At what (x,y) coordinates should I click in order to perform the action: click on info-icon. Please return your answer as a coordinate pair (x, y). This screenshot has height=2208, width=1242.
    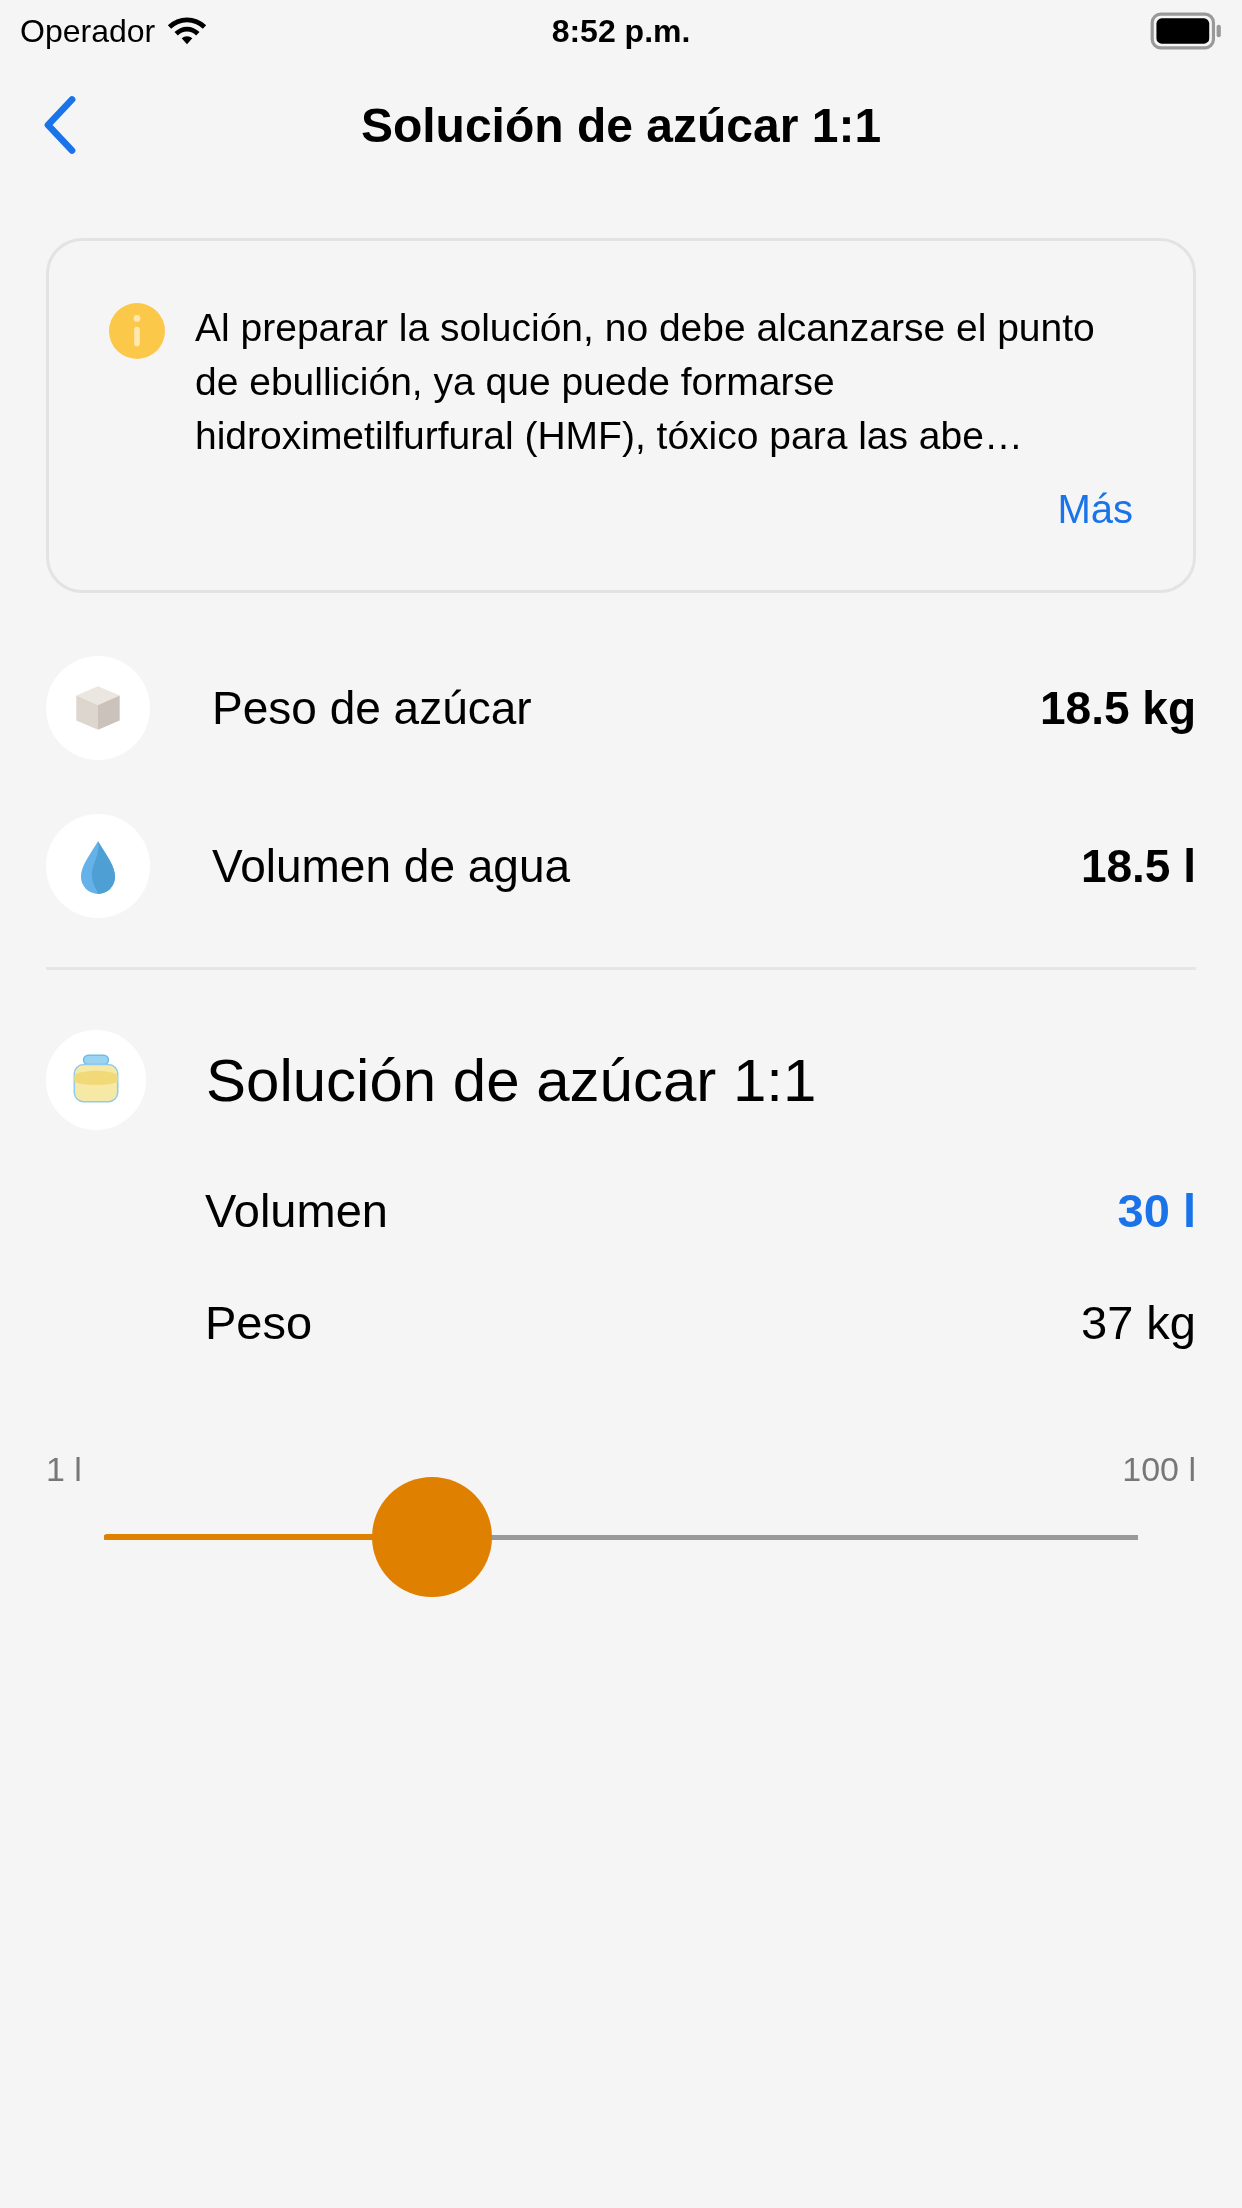
    Looking at the image, I should click on (137, 331).